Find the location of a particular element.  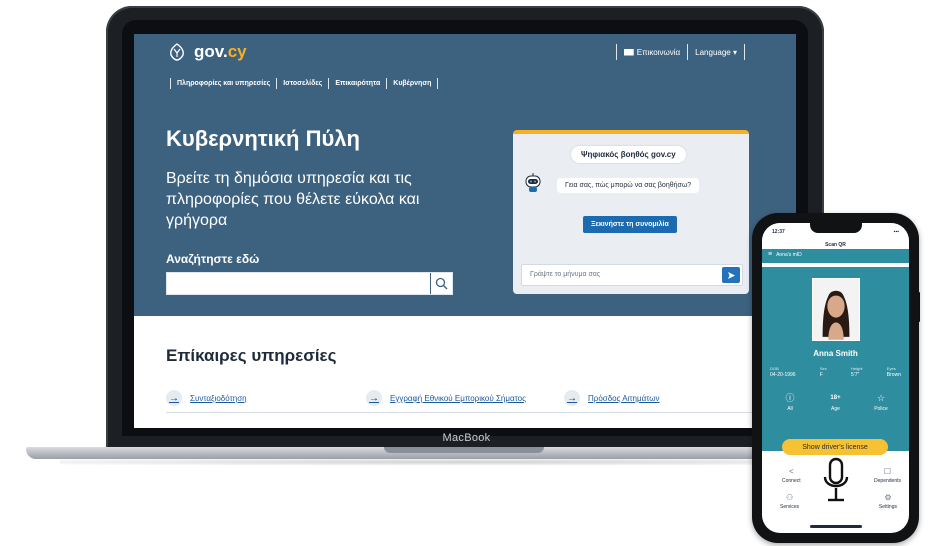

connect-button: < Connect is located at coordinates (791, 475).